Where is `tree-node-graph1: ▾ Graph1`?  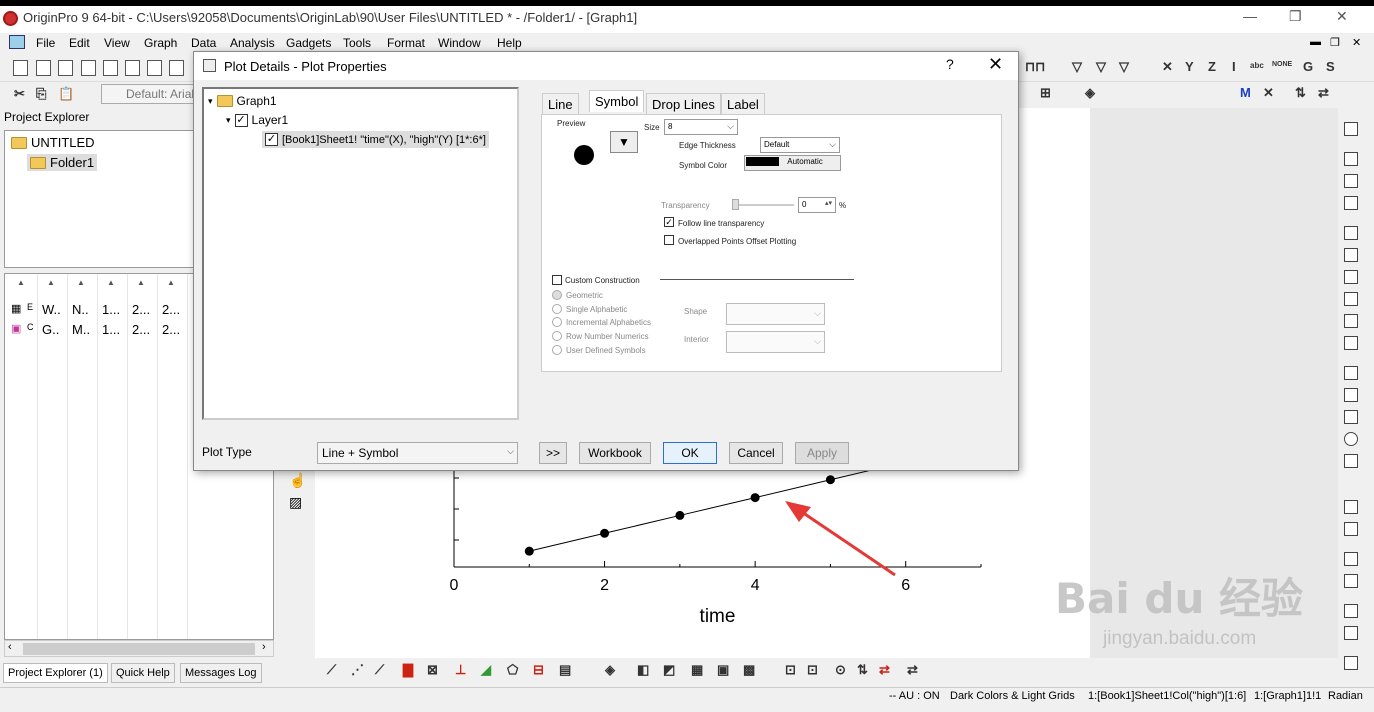 tree-node-graph1: ▾ Graph1 is located at coordinates (242, 101).